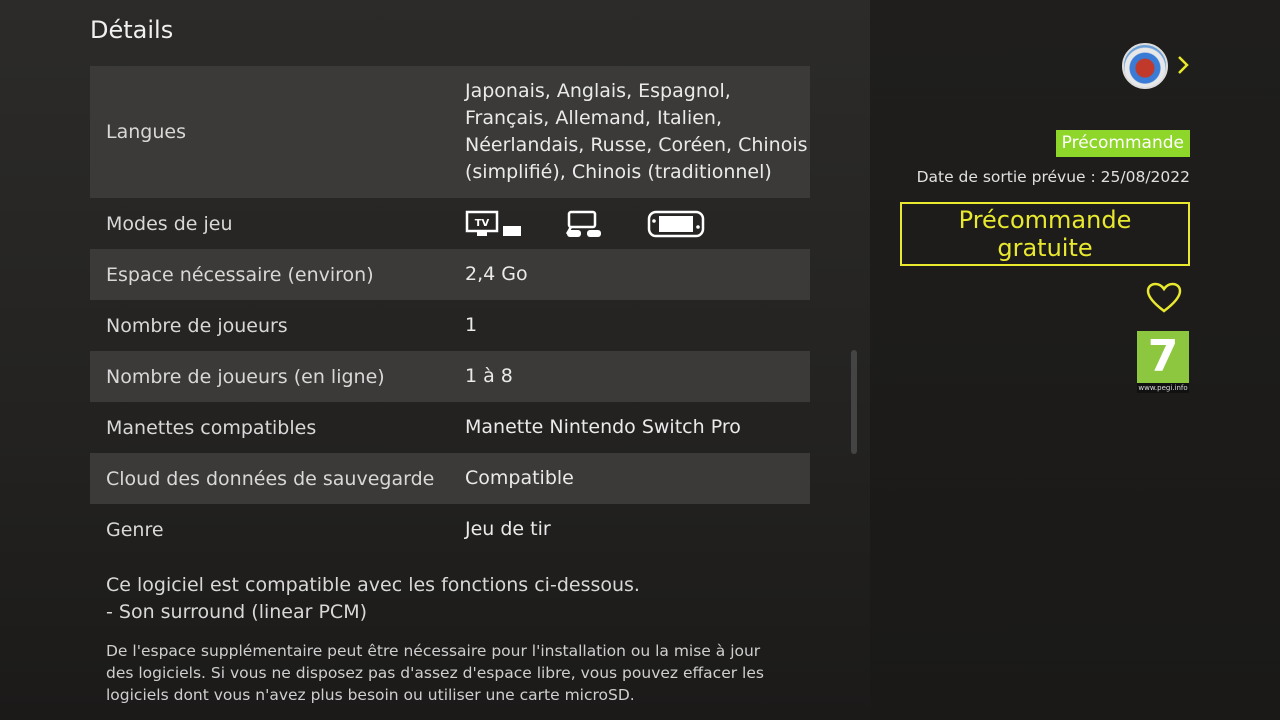  I want to click on language-line: Japonais, Anglais, Espagnol,, so click(598, 91).